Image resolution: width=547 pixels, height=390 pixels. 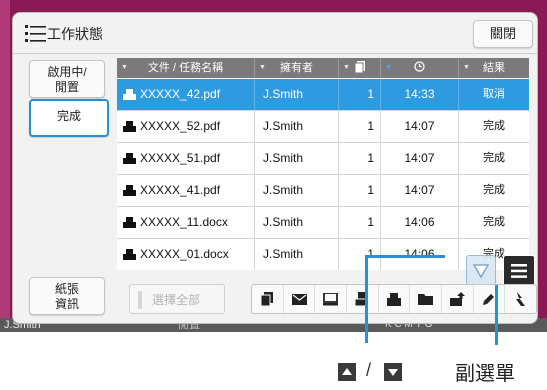 I want to click on scroll-up-caption-icon, so click(x=347, y=372).